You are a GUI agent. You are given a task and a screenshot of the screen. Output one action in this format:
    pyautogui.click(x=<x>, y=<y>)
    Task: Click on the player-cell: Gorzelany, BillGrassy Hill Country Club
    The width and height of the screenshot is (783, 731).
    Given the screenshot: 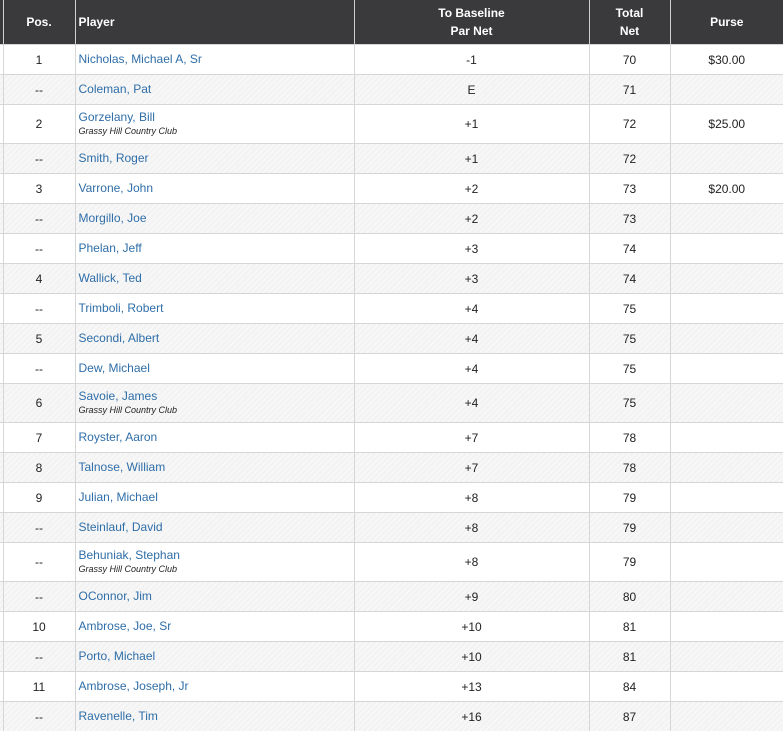 What is the action you would take?
    pyautogui.click(x=214, y=124)
    